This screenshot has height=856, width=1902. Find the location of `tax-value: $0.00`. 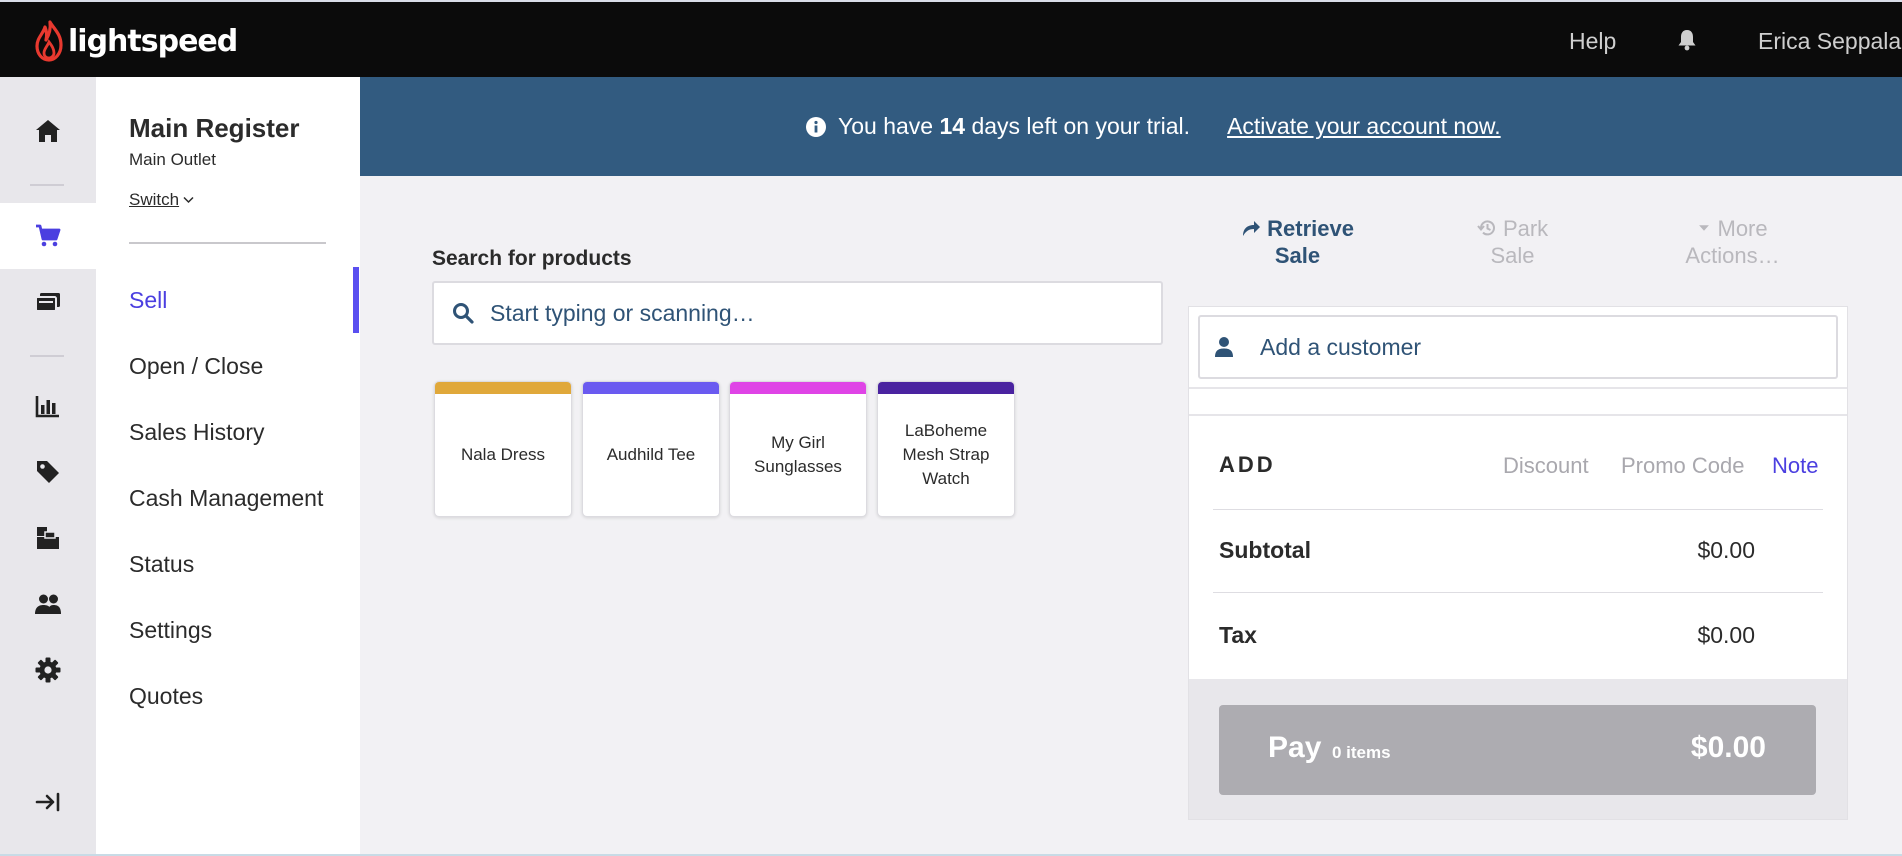

tax-value: $0.00 is located at coordinates (1726, 635).